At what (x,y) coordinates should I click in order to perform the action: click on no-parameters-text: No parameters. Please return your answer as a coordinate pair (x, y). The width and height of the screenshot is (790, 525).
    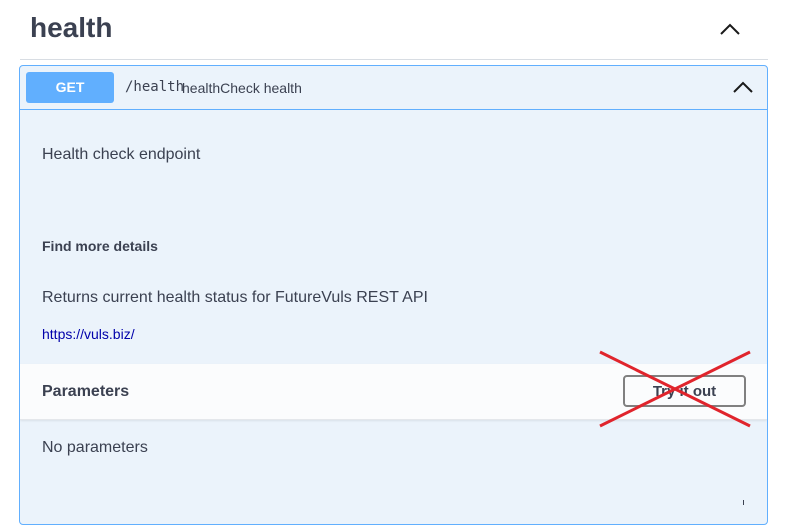
    Looking at the image, I should click on (95, 447).